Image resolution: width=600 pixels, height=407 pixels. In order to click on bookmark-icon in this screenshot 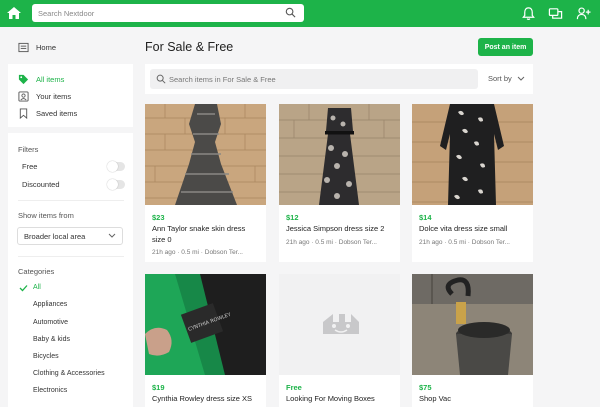, I will do `click(23, 113)`.